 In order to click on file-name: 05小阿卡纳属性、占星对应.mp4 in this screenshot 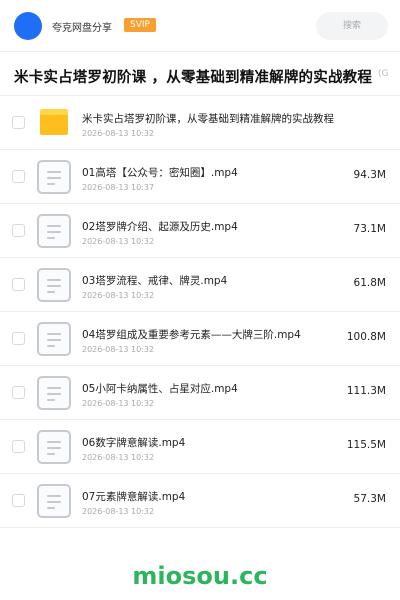, I will do `click(160, 389)`.